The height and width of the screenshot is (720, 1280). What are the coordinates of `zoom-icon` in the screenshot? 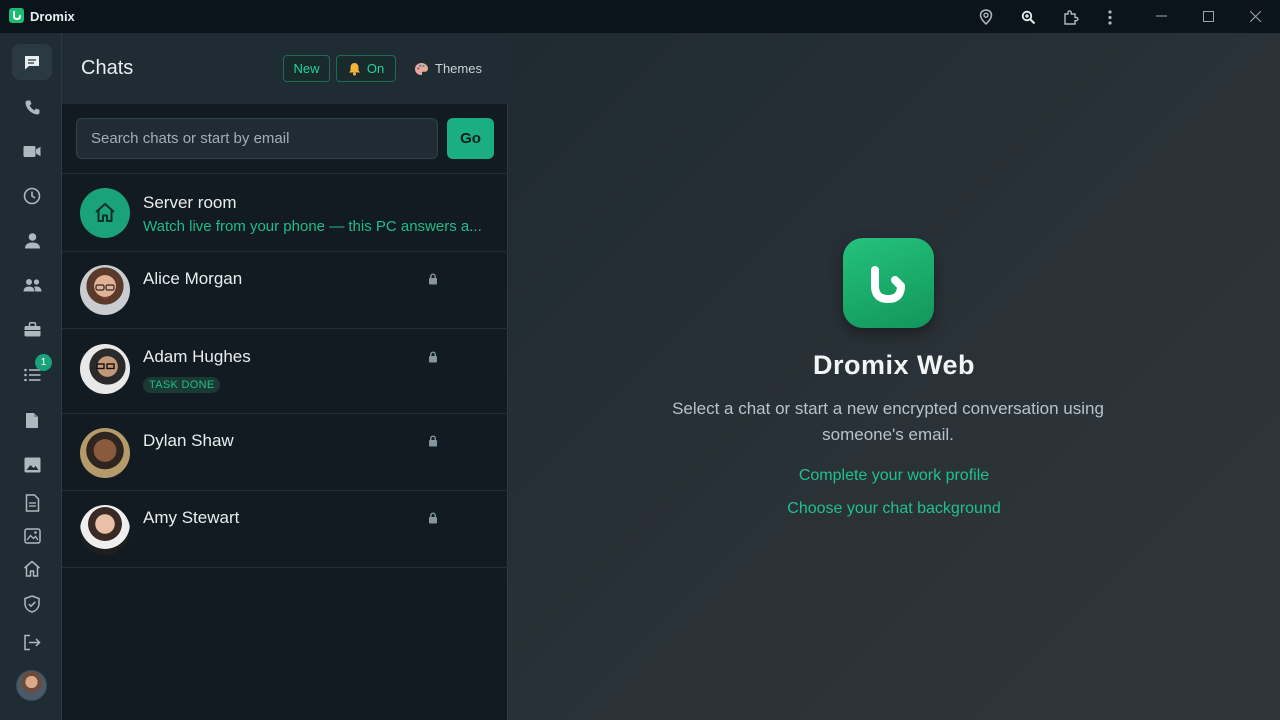 It's located at (1028, 17).